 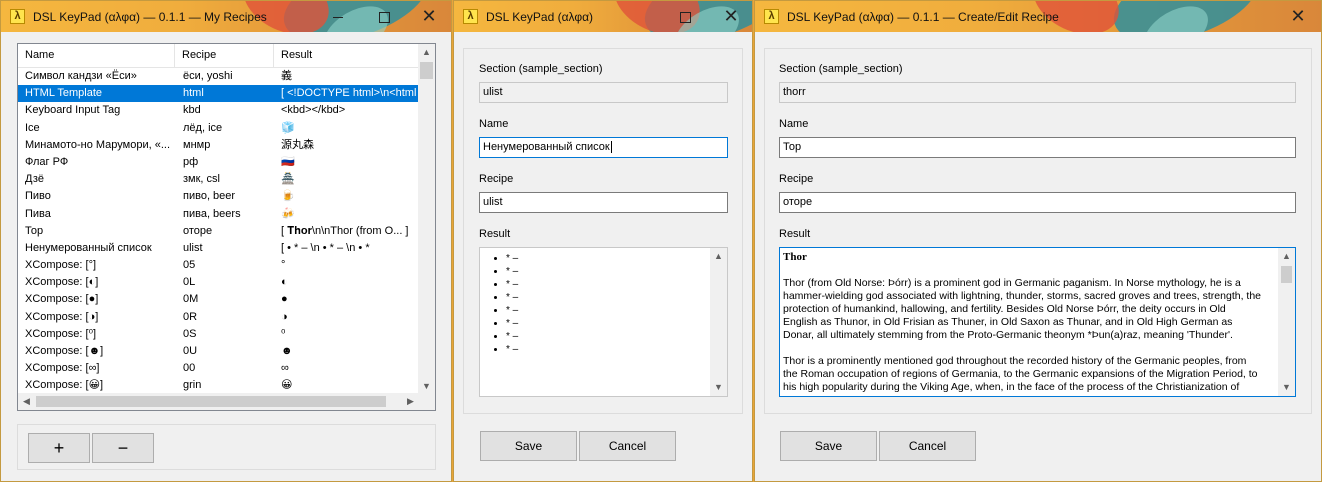 What do you see at coordinates (1037, 147) in the screenshot?
I see `name-input: Тор` at bounding box center [1037, 147].